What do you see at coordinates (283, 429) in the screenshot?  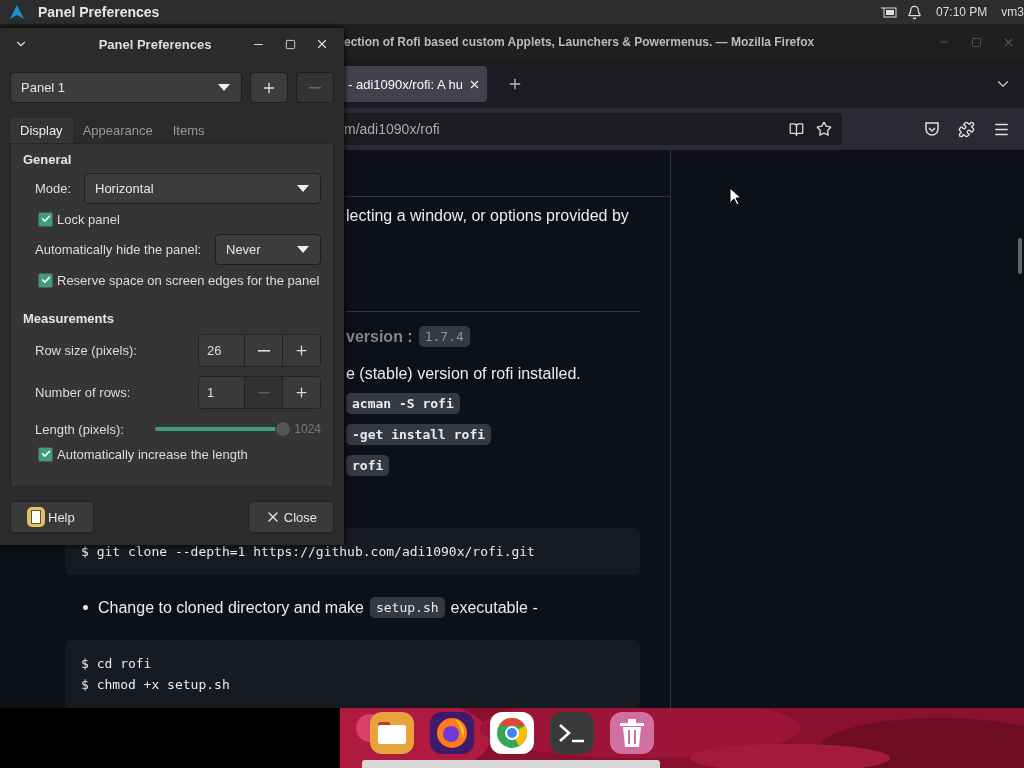 I see `slider-thumb` at bounding box center [283, 429].